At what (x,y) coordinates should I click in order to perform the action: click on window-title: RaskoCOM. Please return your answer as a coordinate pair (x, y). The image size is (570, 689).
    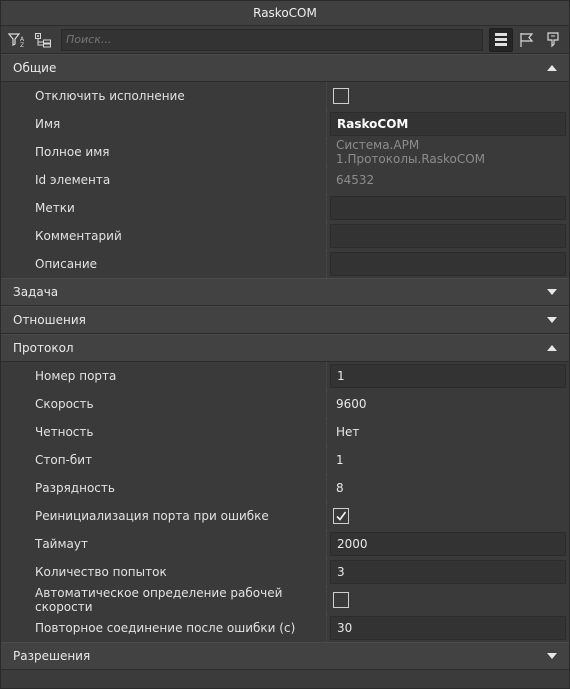
    Looking at the image, I should click on (285, 13).